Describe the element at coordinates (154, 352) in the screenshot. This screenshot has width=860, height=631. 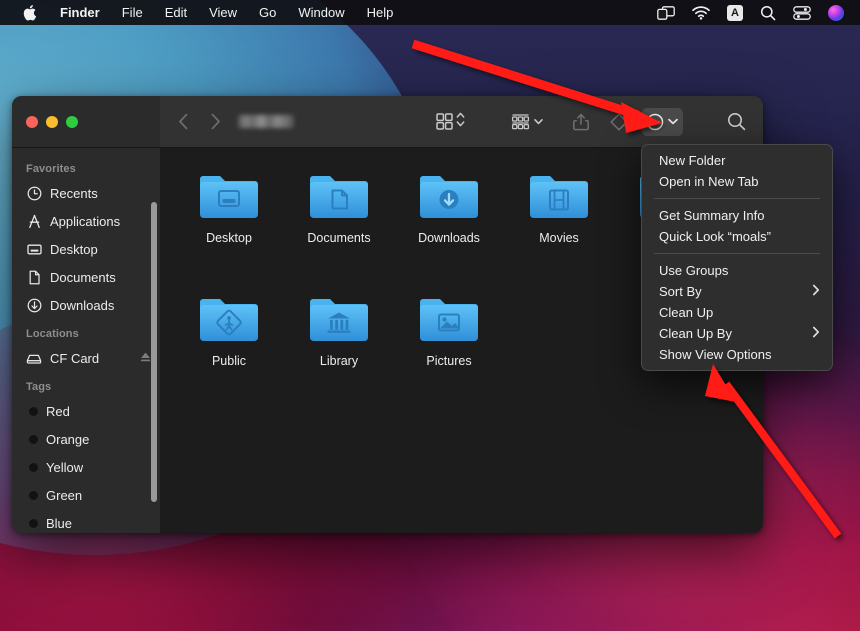
I see `sidebar-scrollbar` at that location.